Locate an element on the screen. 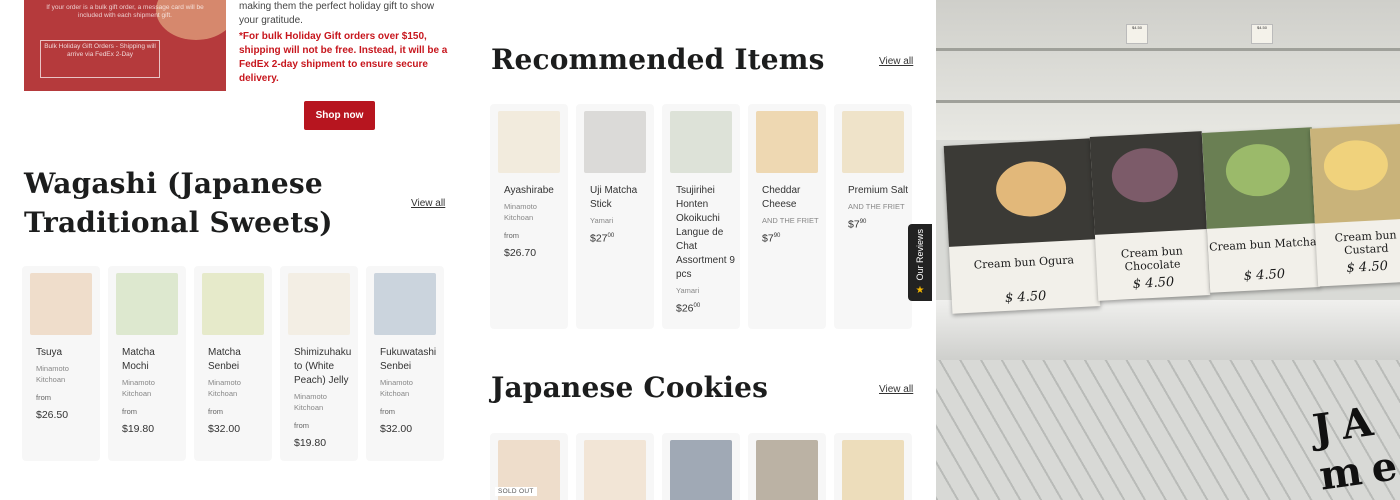  wagashi-section-title: Wagashi (Japanese Traditional Sweets) is located at coordinates (178, 203).